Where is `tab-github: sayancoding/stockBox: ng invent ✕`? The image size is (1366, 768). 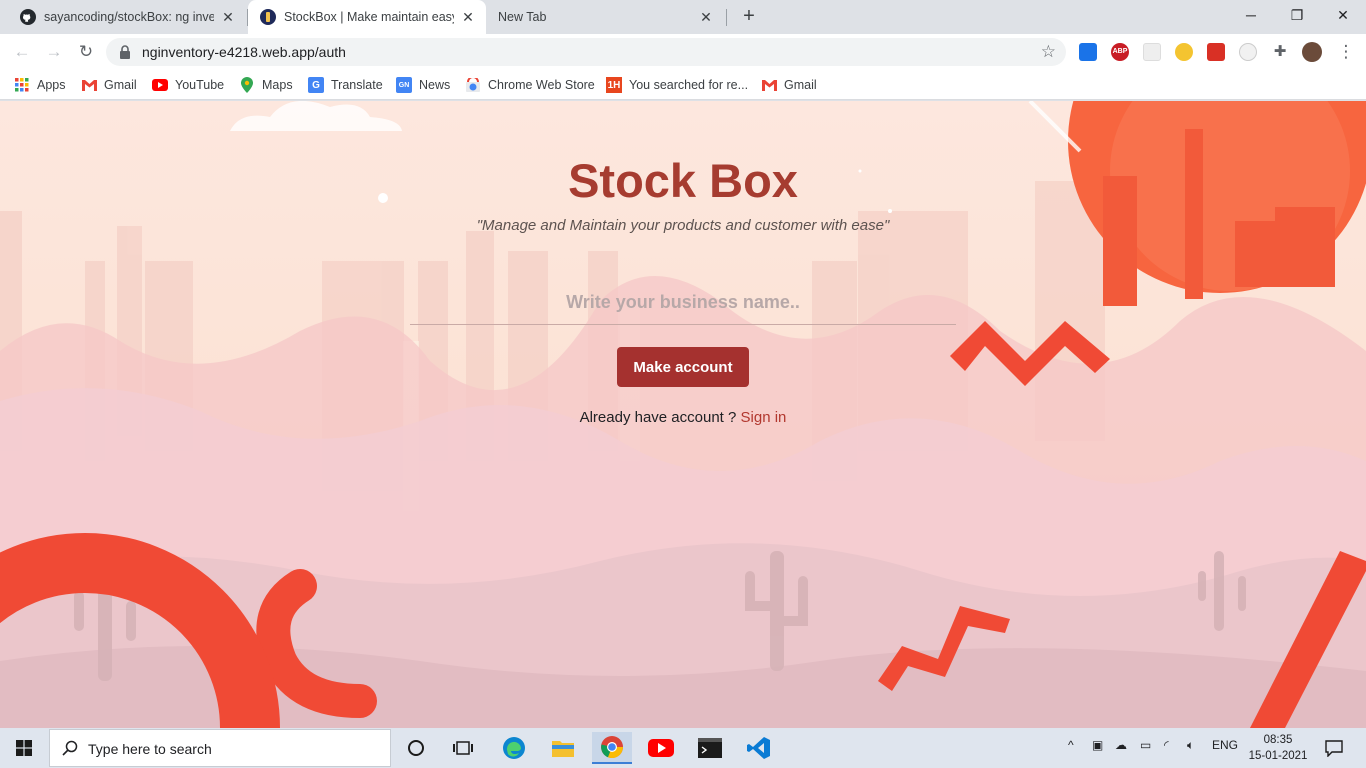 tab-github: sayancoding/stockBox: ng invent ✕ is located at coordinates (127, 17).